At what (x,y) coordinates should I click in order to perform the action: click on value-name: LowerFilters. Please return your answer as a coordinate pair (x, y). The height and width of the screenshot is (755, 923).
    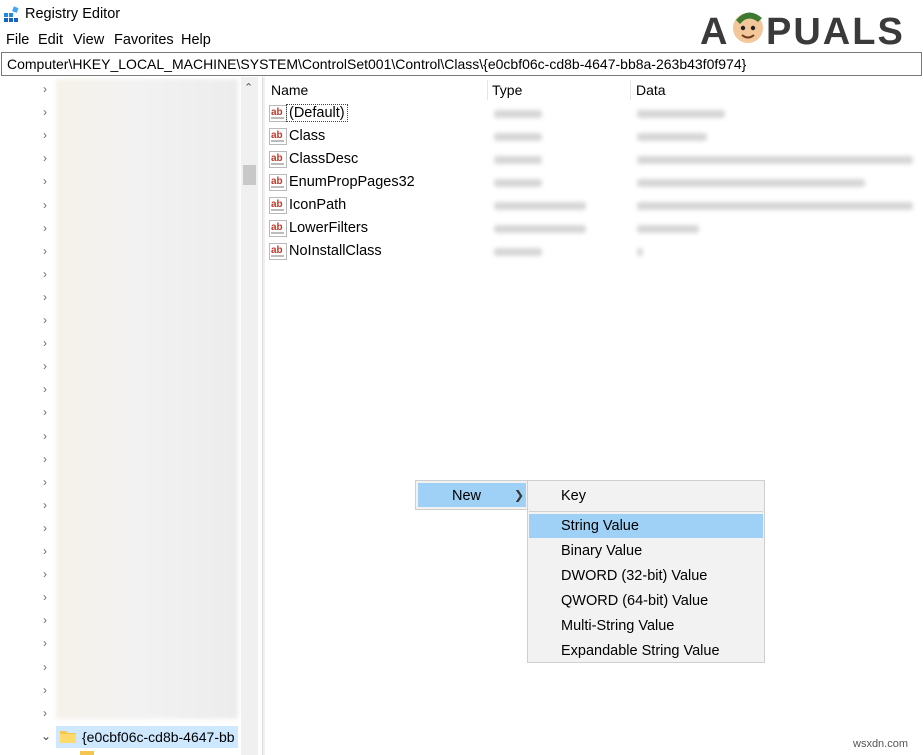
    Looking at the image, I should click on (328, 228).